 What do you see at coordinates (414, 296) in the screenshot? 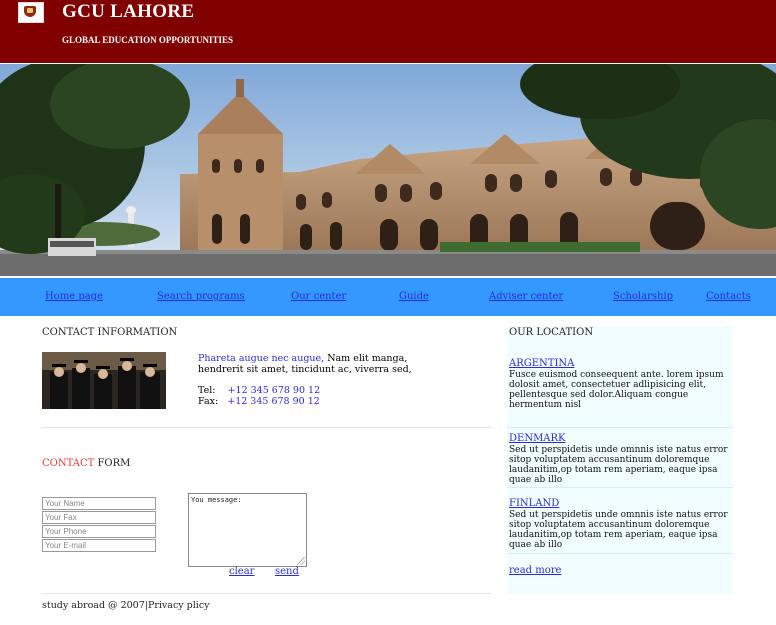
I see `nav-guide: Guide` at bounding box center [414, 296].